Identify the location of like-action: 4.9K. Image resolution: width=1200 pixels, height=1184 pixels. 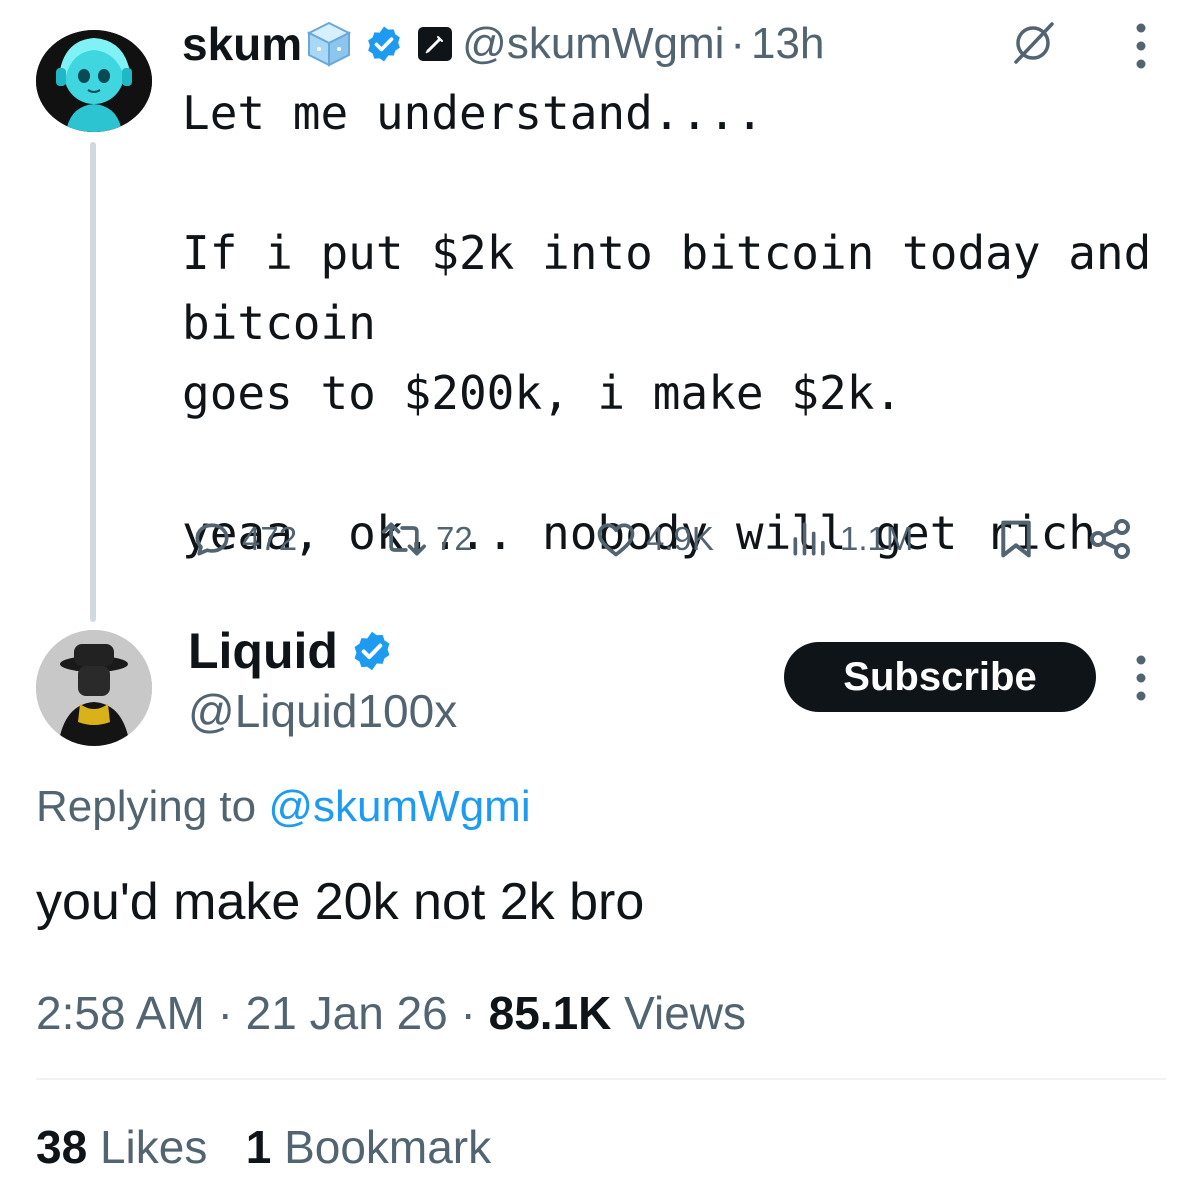
(654, 539).